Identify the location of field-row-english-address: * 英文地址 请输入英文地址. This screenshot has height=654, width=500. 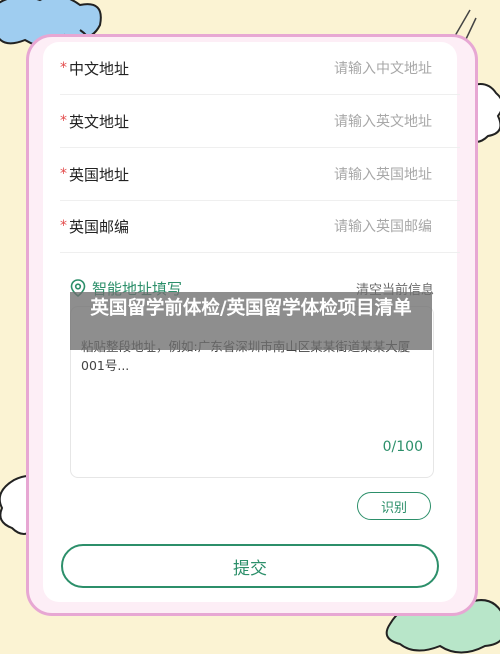
(260, 121).